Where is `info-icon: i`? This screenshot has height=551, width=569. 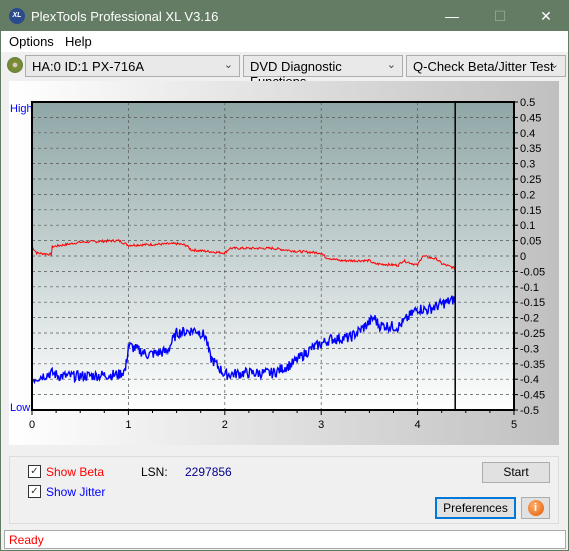 info-icon: i is located at coordinates (535, 508).